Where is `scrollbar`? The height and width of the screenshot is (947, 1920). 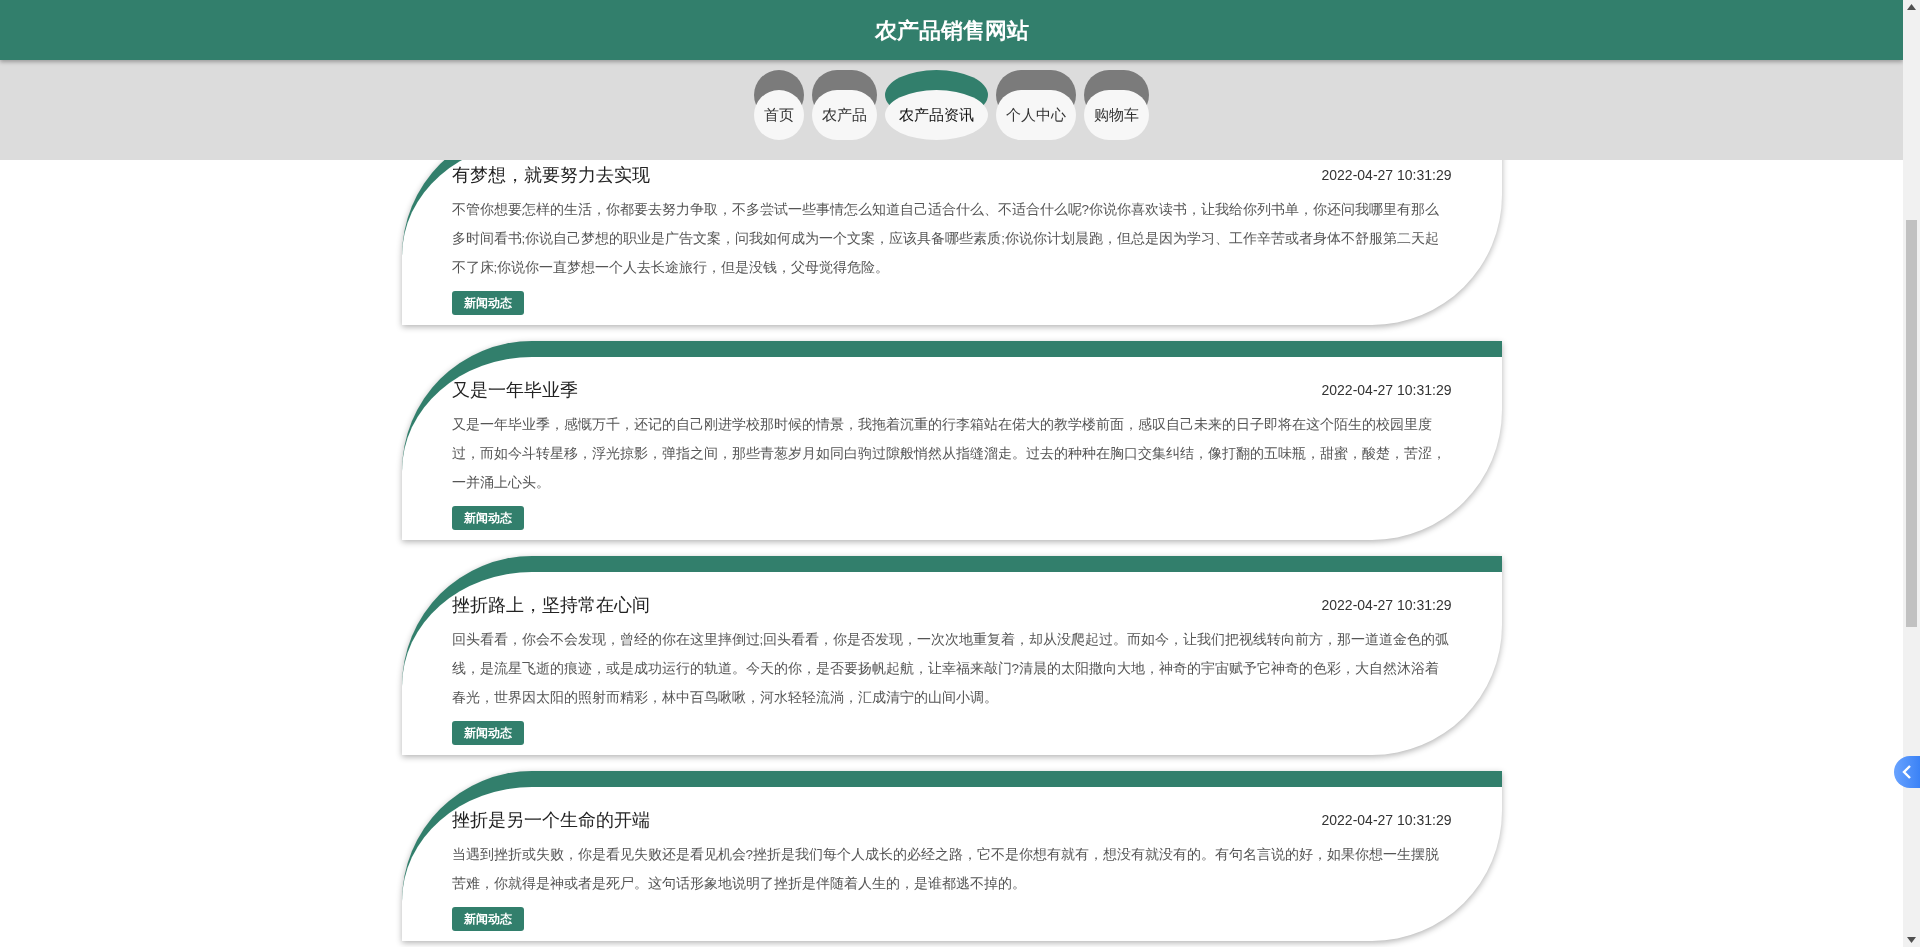
scrollbar is located at coordinates (1911, 473).